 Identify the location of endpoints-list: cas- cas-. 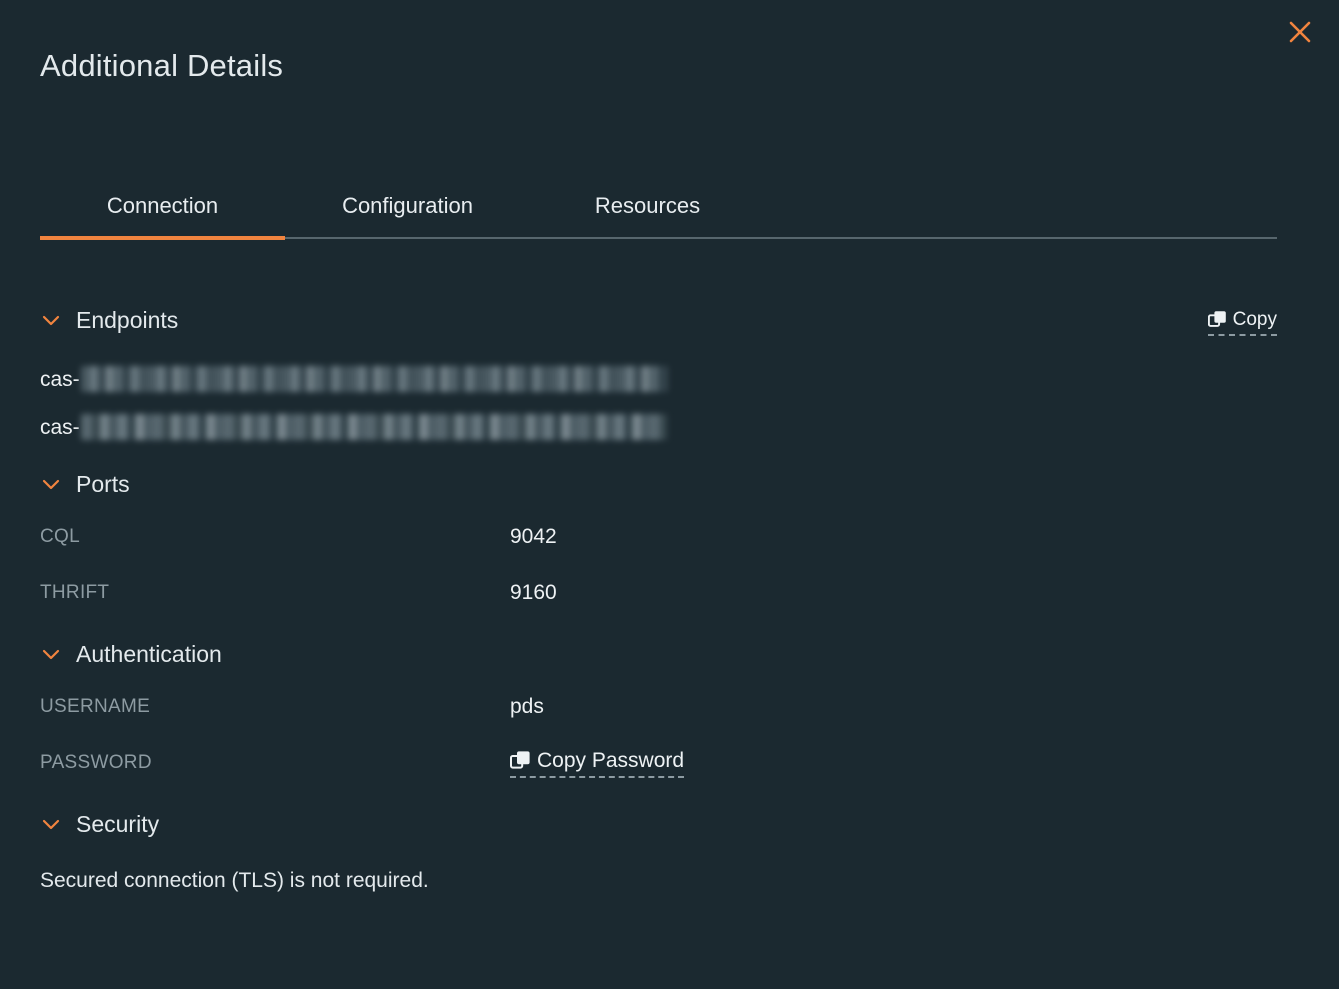
(658, 403).